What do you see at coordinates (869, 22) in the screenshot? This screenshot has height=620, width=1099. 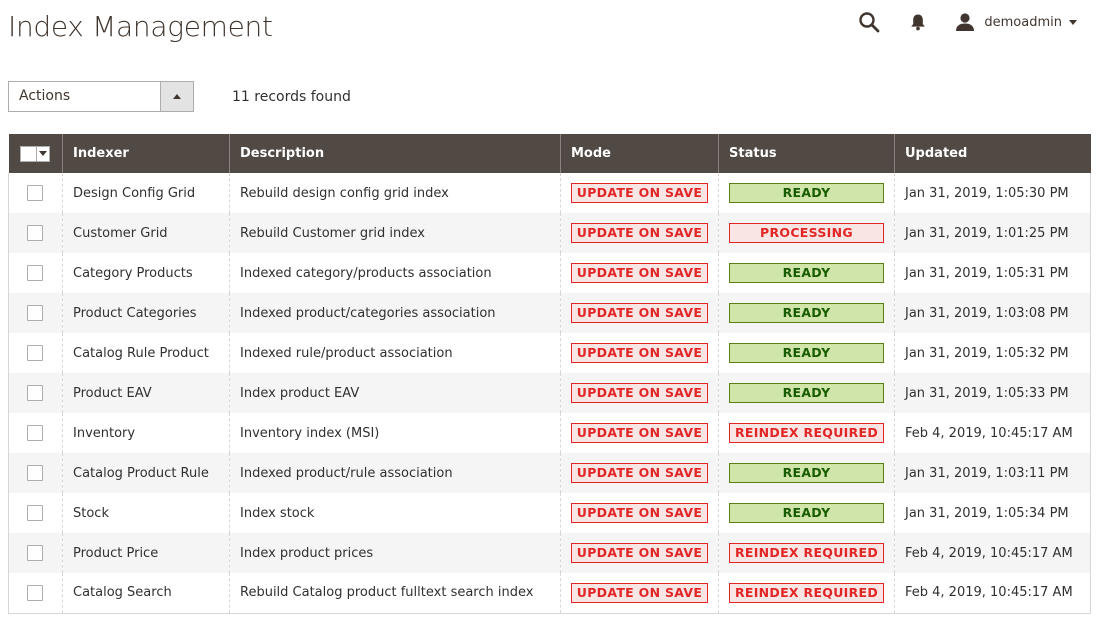 I see `search-button` at bounding box center [869, 22].